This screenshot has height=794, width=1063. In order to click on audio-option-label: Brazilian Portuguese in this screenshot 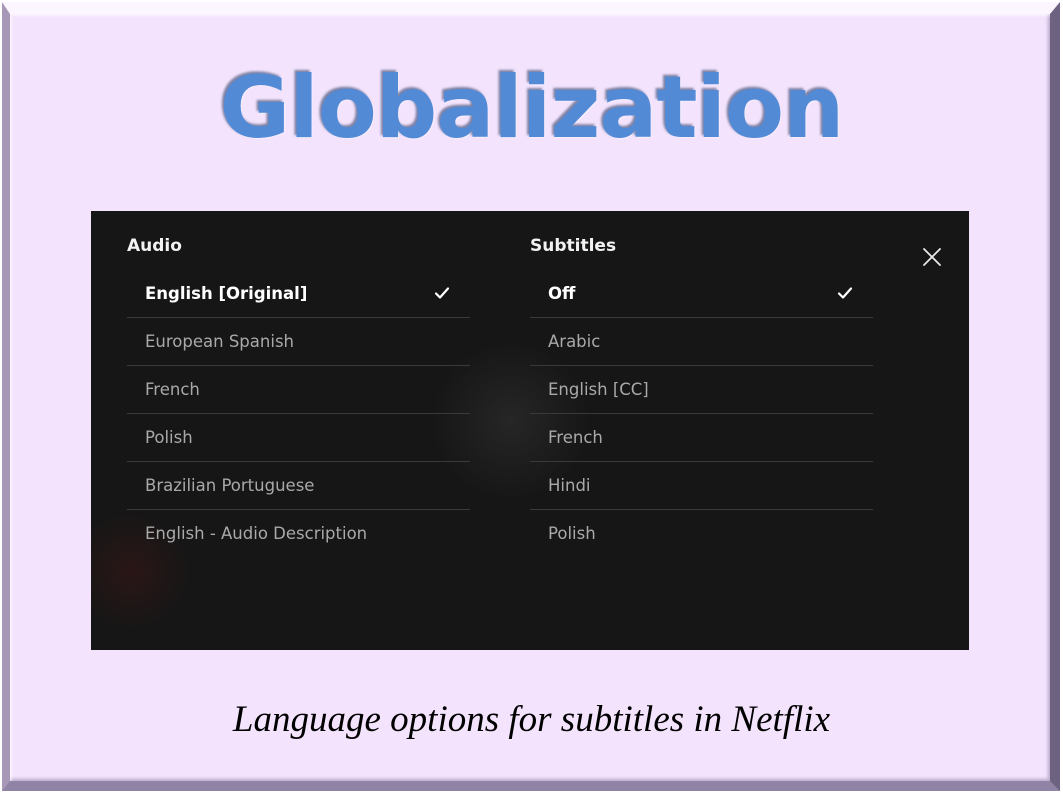, I will do `click(230, 485)`.